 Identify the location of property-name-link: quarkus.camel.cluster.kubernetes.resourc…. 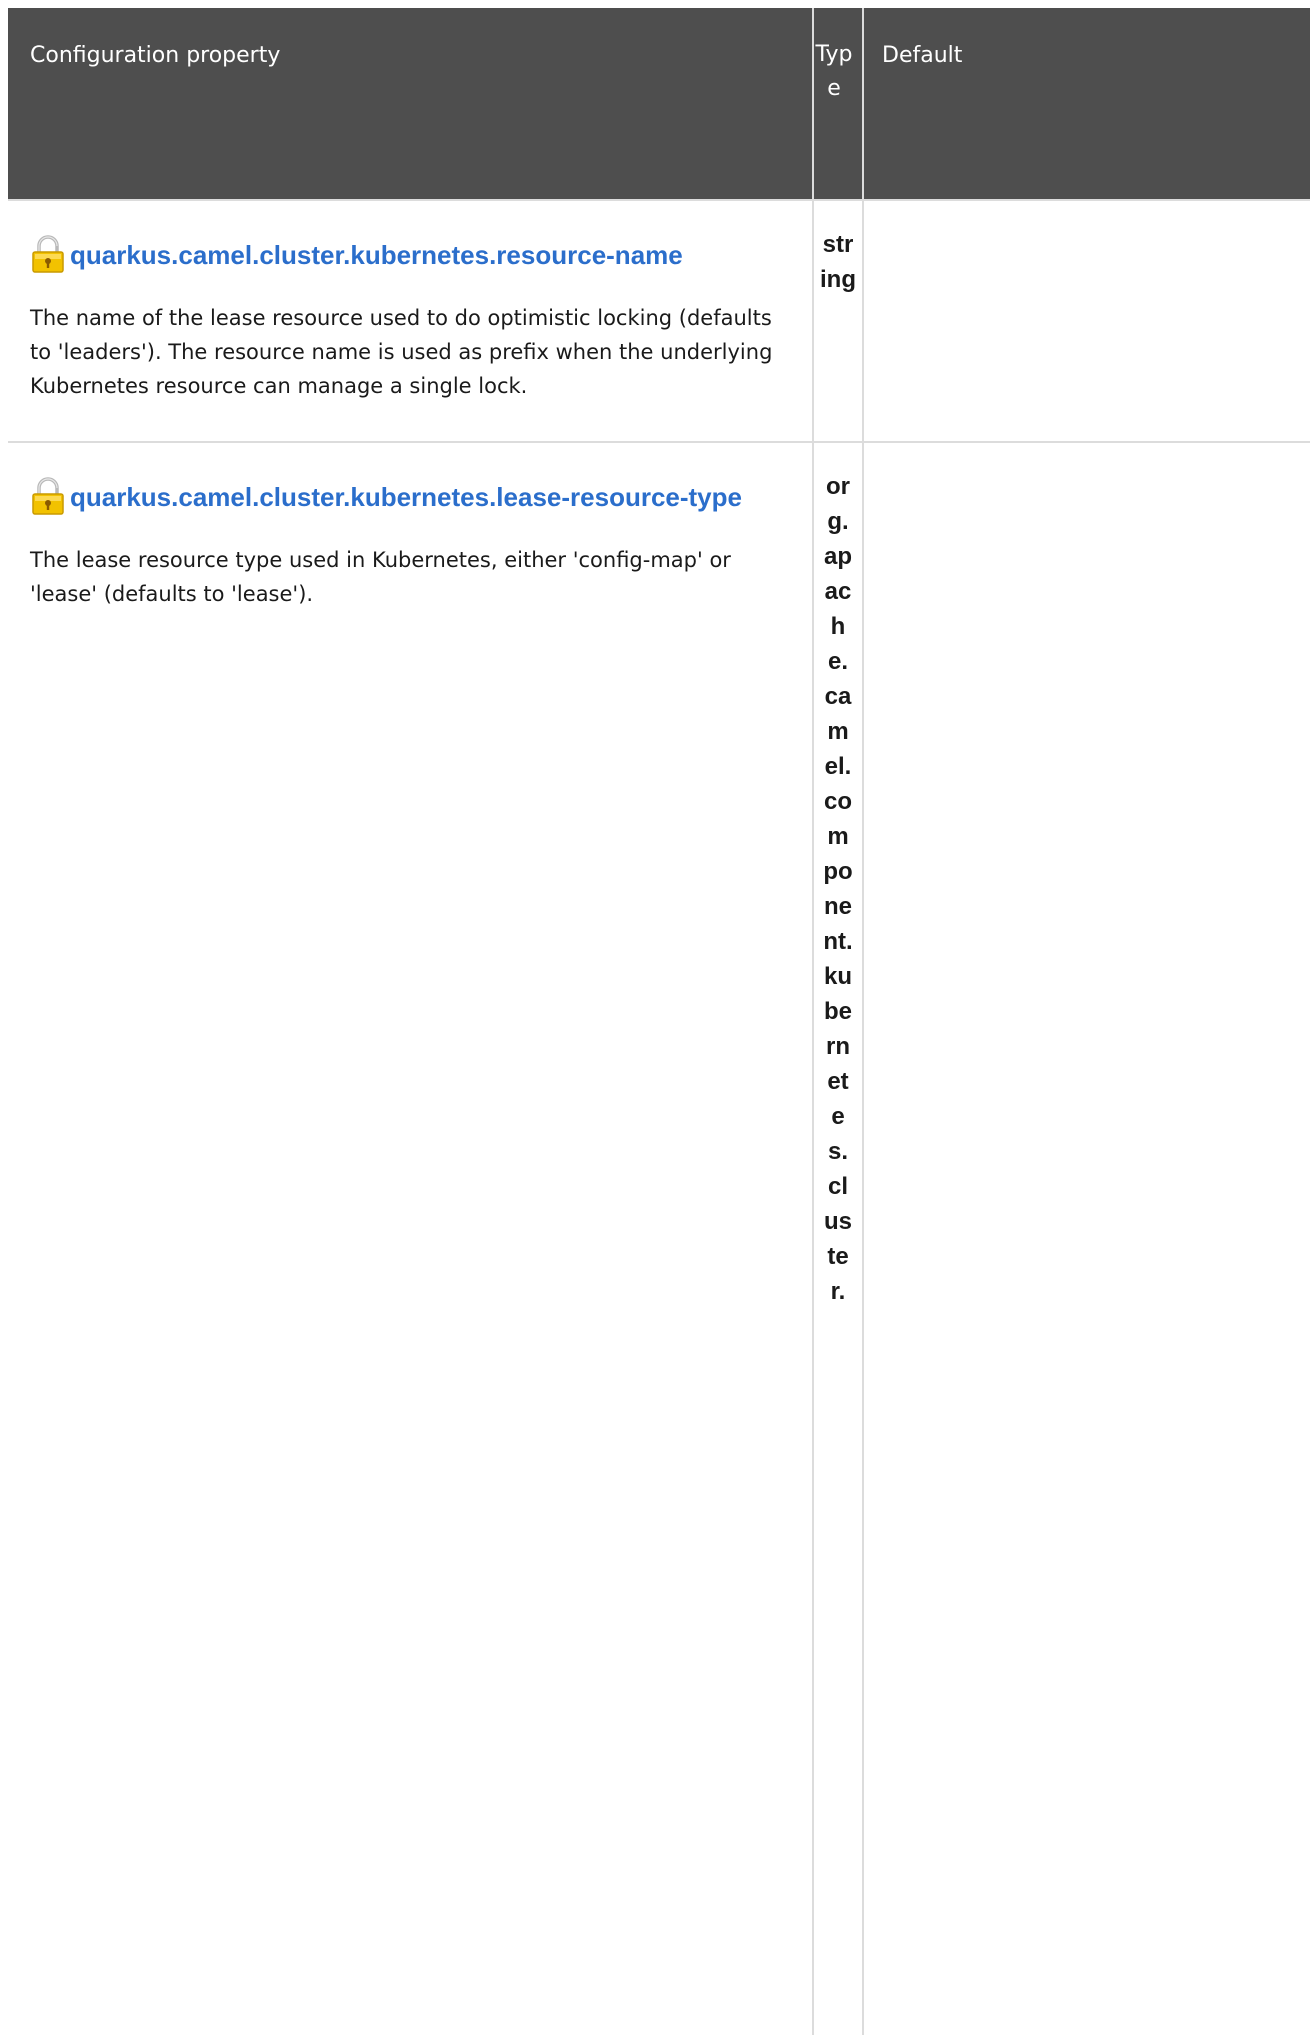
(376, 255).